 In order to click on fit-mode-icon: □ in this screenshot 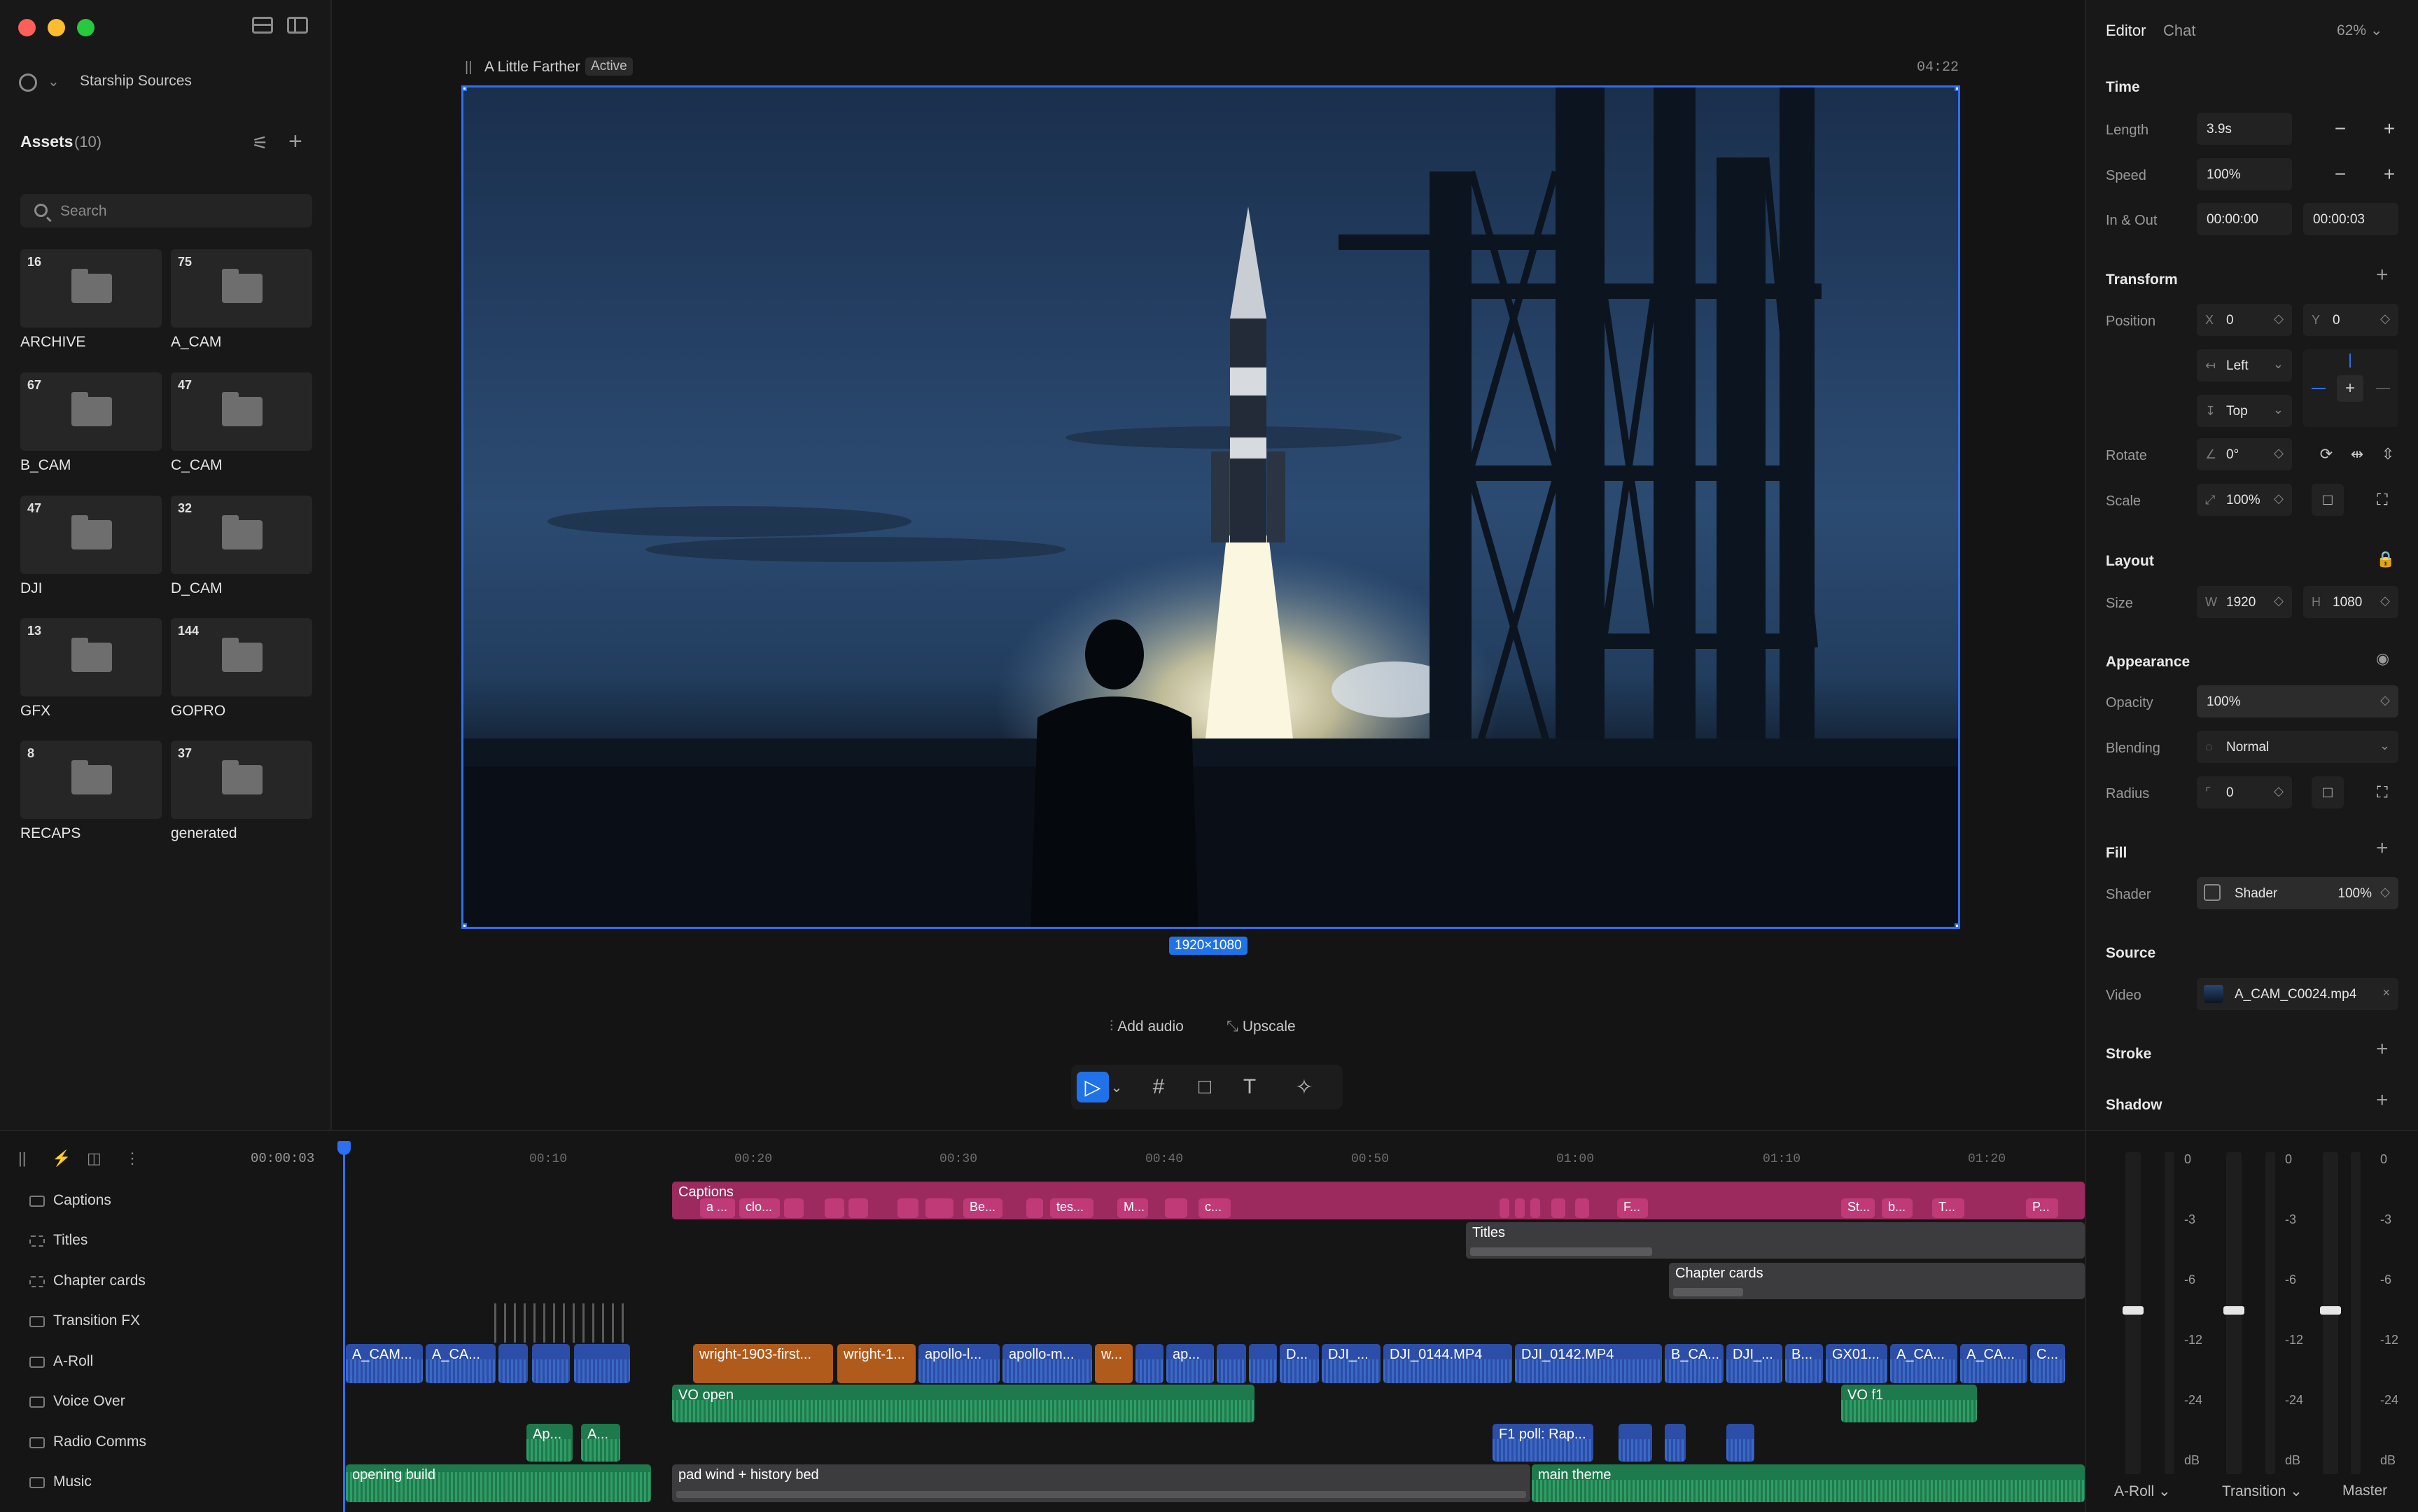, I will do `click(2328, 500)`.